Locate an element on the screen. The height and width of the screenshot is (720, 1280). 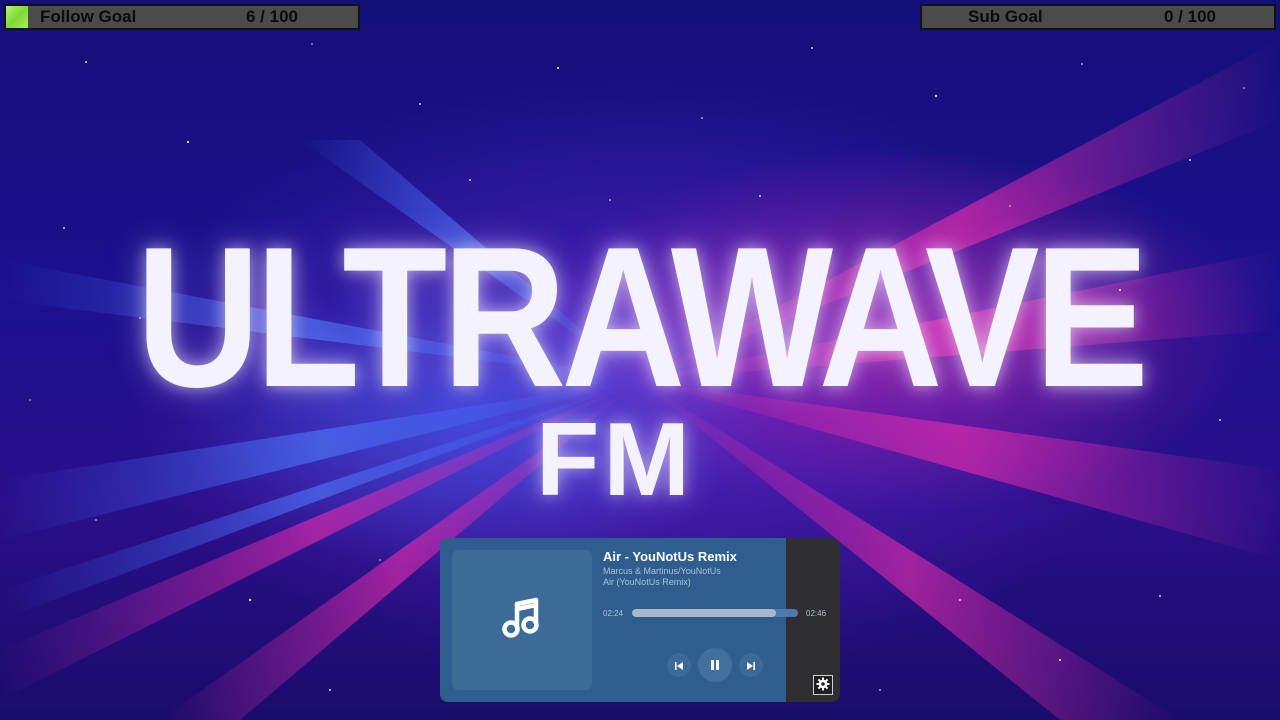
sub-goal-count: 0 / 100 is located at coordinates (1190, 16).